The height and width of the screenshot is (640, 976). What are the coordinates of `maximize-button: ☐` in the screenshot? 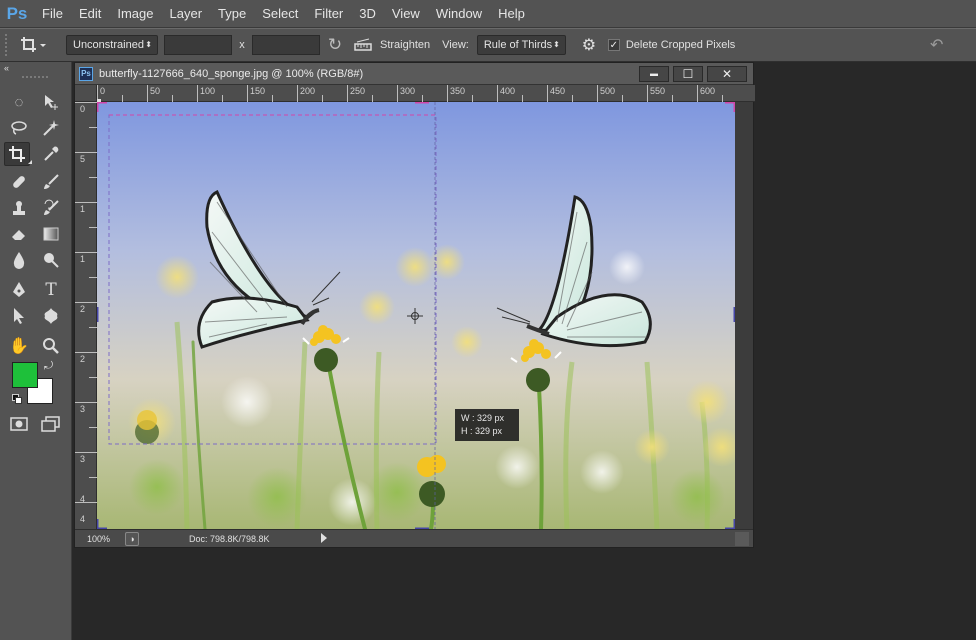 It's located at (688, 73).